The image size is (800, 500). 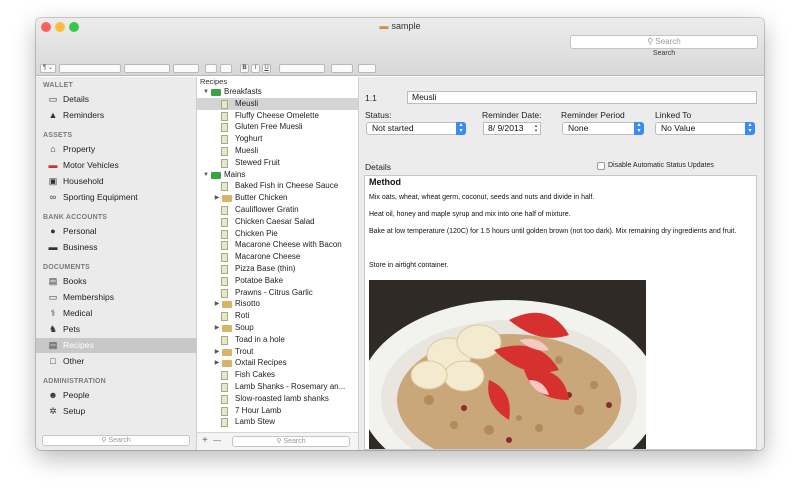 What do you see at coordinates (367, 68) in the screenshot?
I see `list-style-popup` at bounding box center [367, 68].